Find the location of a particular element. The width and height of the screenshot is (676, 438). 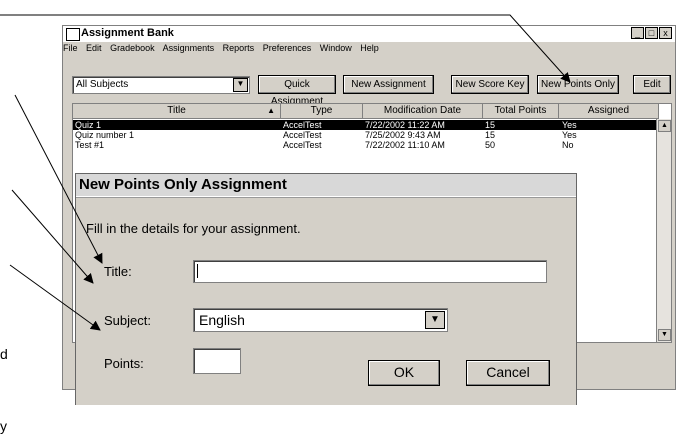

points-label: Points: is located at coordinates (124, 363).